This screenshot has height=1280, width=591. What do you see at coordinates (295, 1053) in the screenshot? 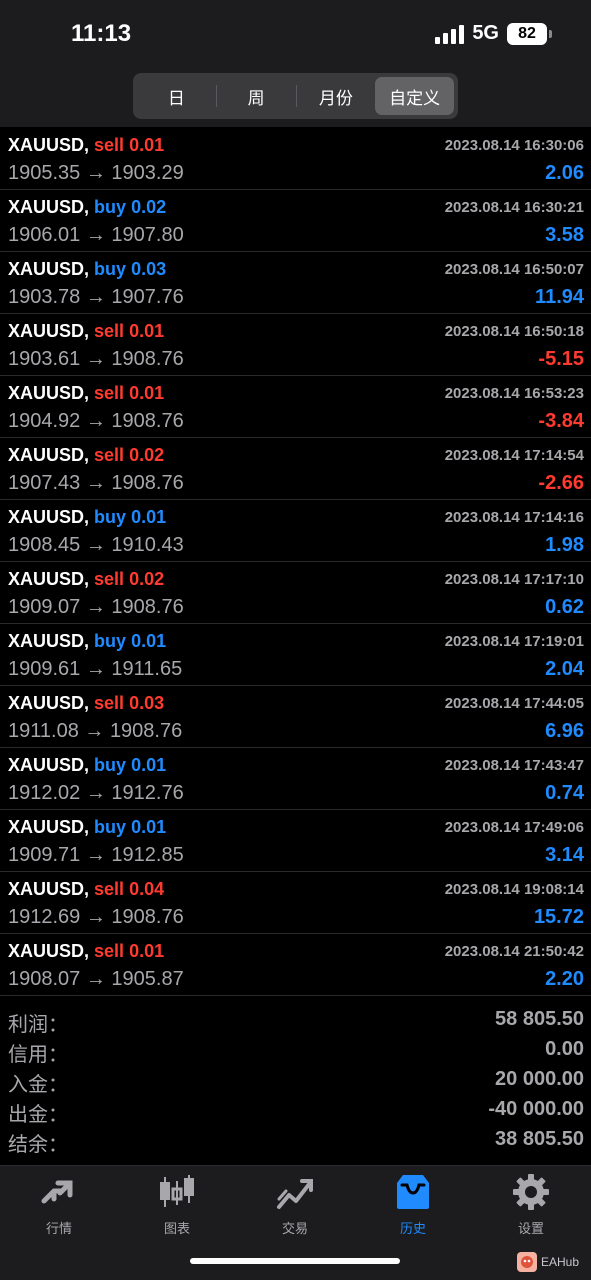
I see `summary-row: 信用： 0.00` at bounding box center [295, 1053].